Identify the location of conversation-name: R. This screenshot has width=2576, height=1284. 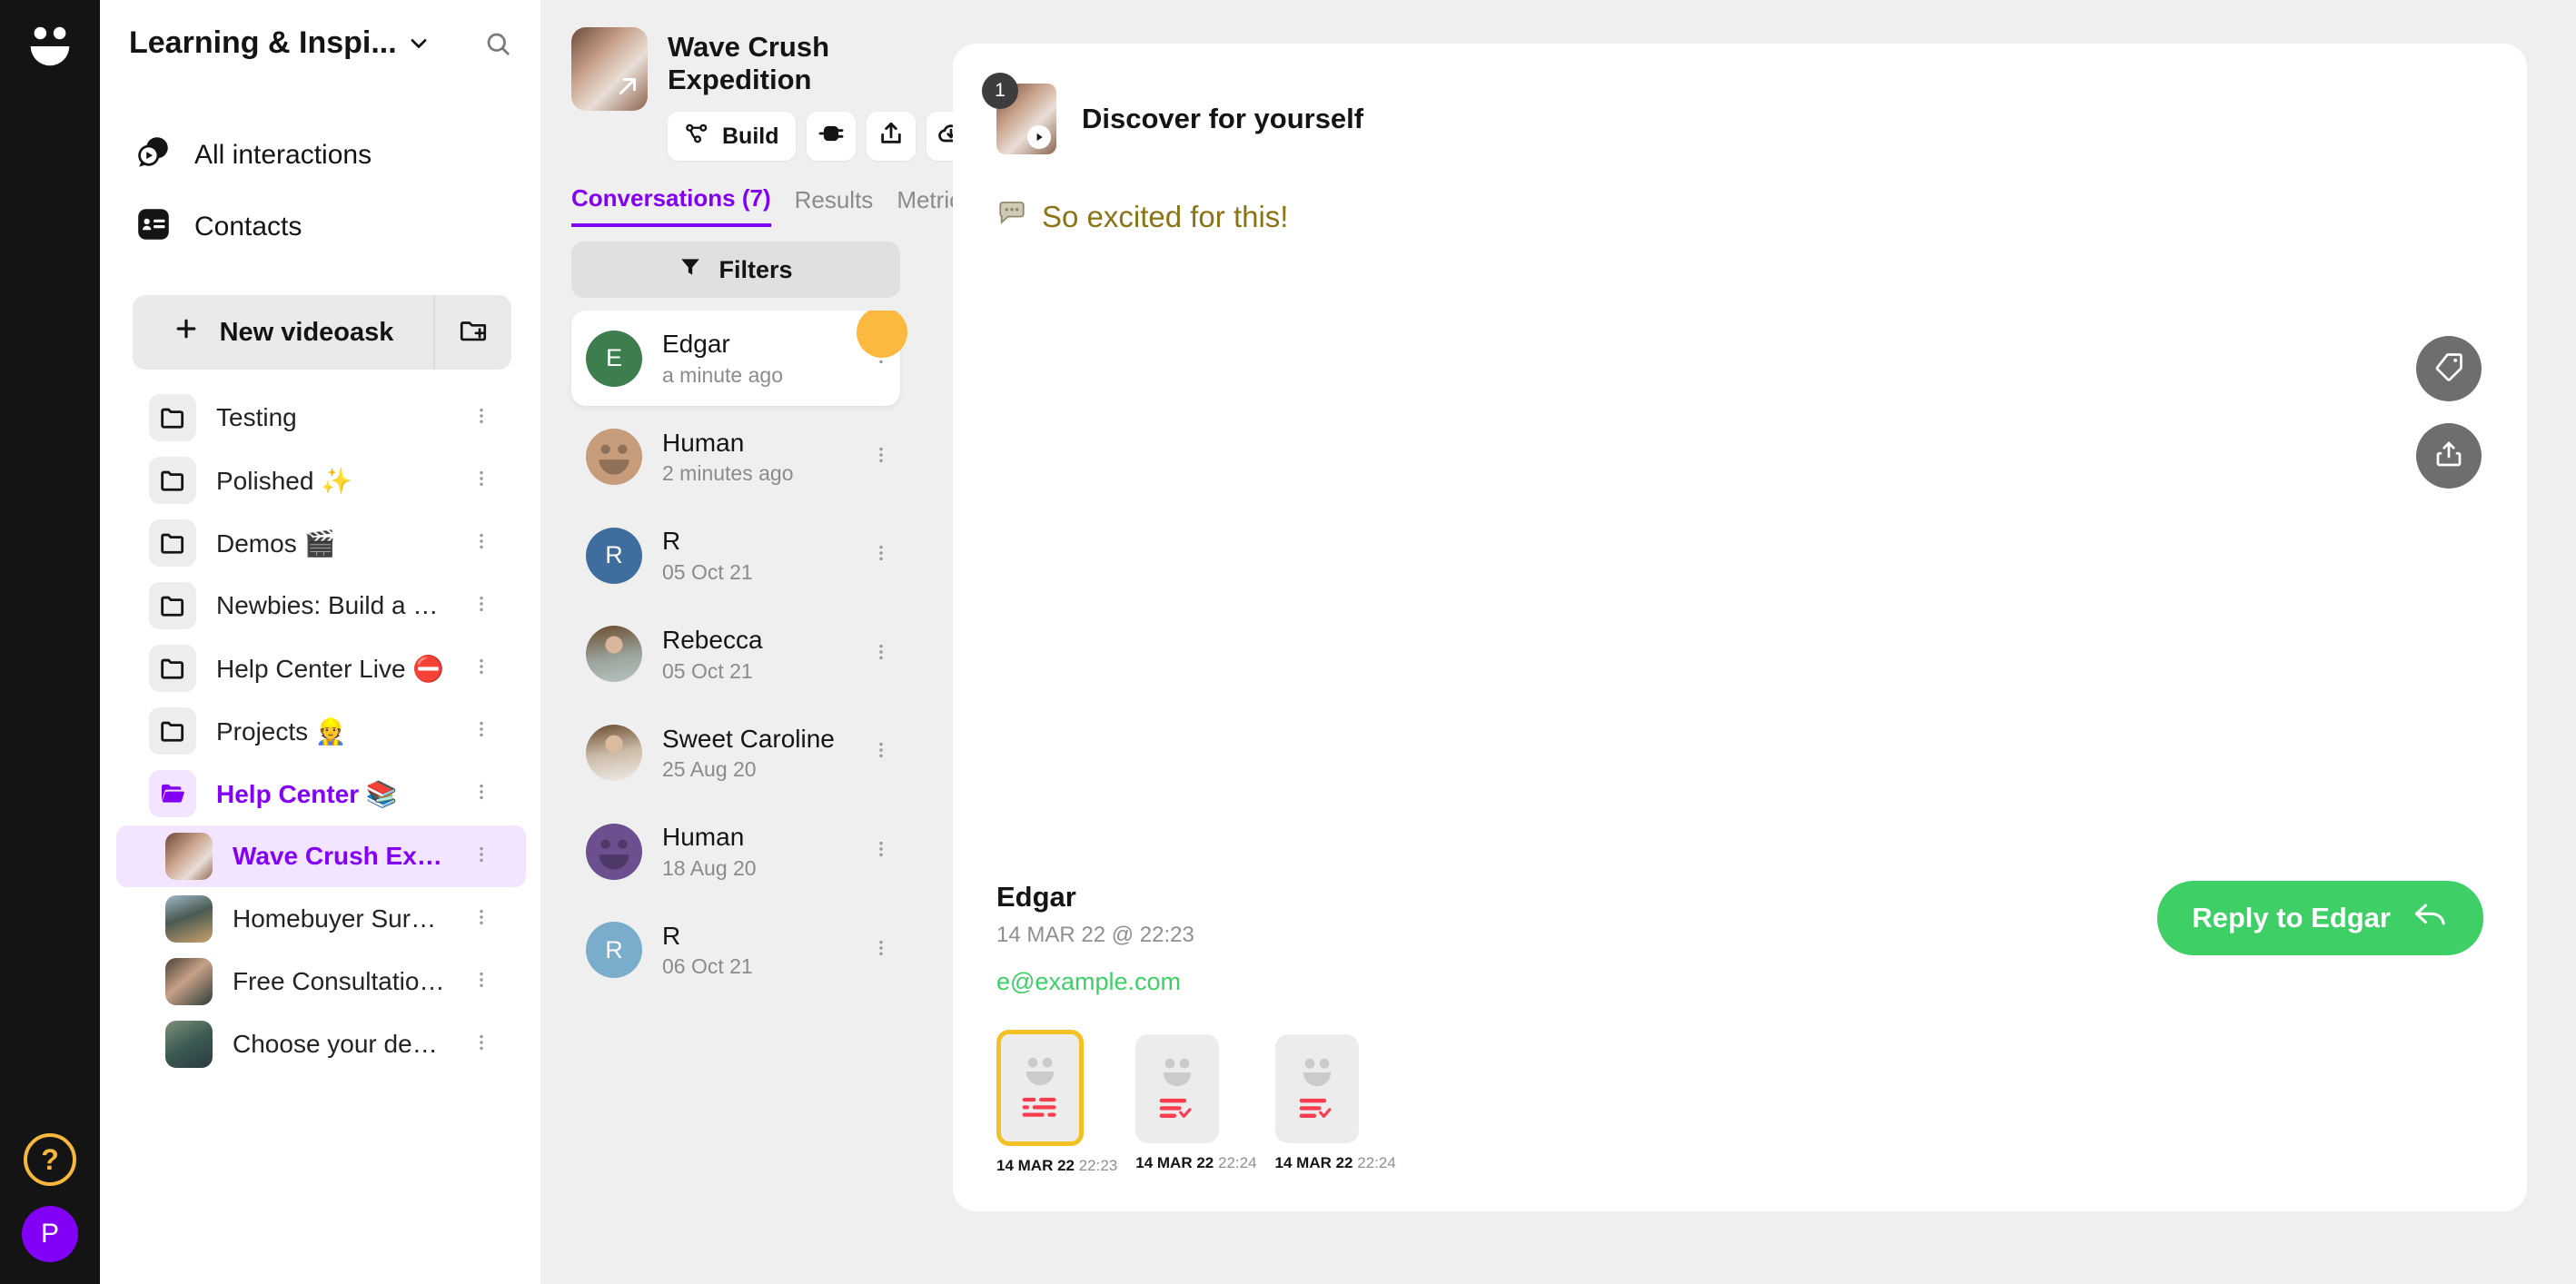
(671, 936).